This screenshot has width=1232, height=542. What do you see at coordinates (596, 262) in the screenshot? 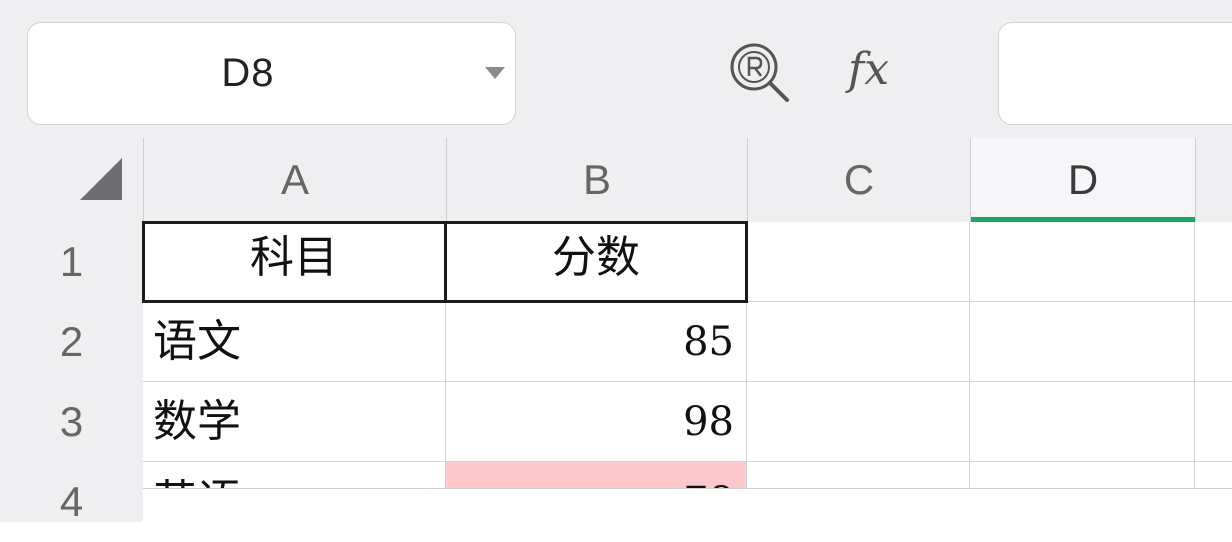
I see `cell-b1: 分数` at bounding box center [596, 262].